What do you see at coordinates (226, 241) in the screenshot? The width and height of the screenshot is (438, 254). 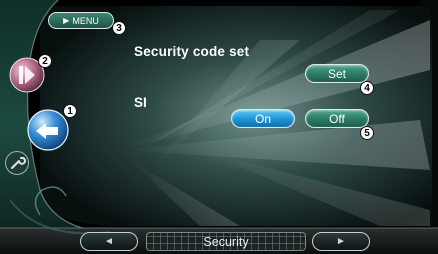 I see `source-label: Security` at bounding box center [226, 241].